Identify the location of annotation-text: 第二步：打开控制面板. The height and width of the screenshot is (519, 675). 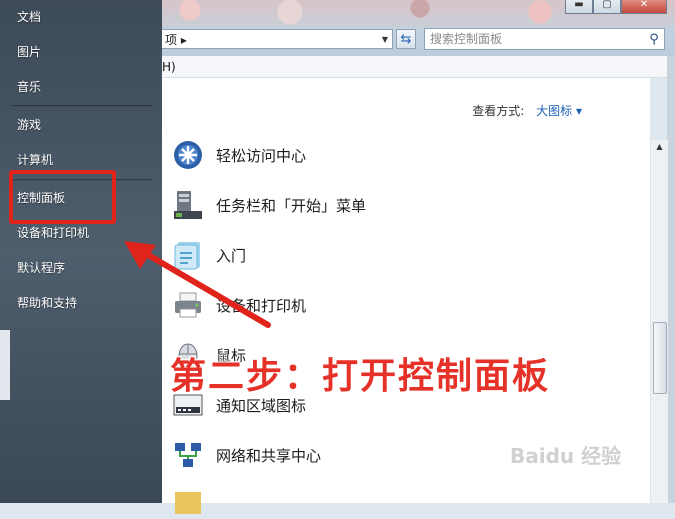
(360, 376).